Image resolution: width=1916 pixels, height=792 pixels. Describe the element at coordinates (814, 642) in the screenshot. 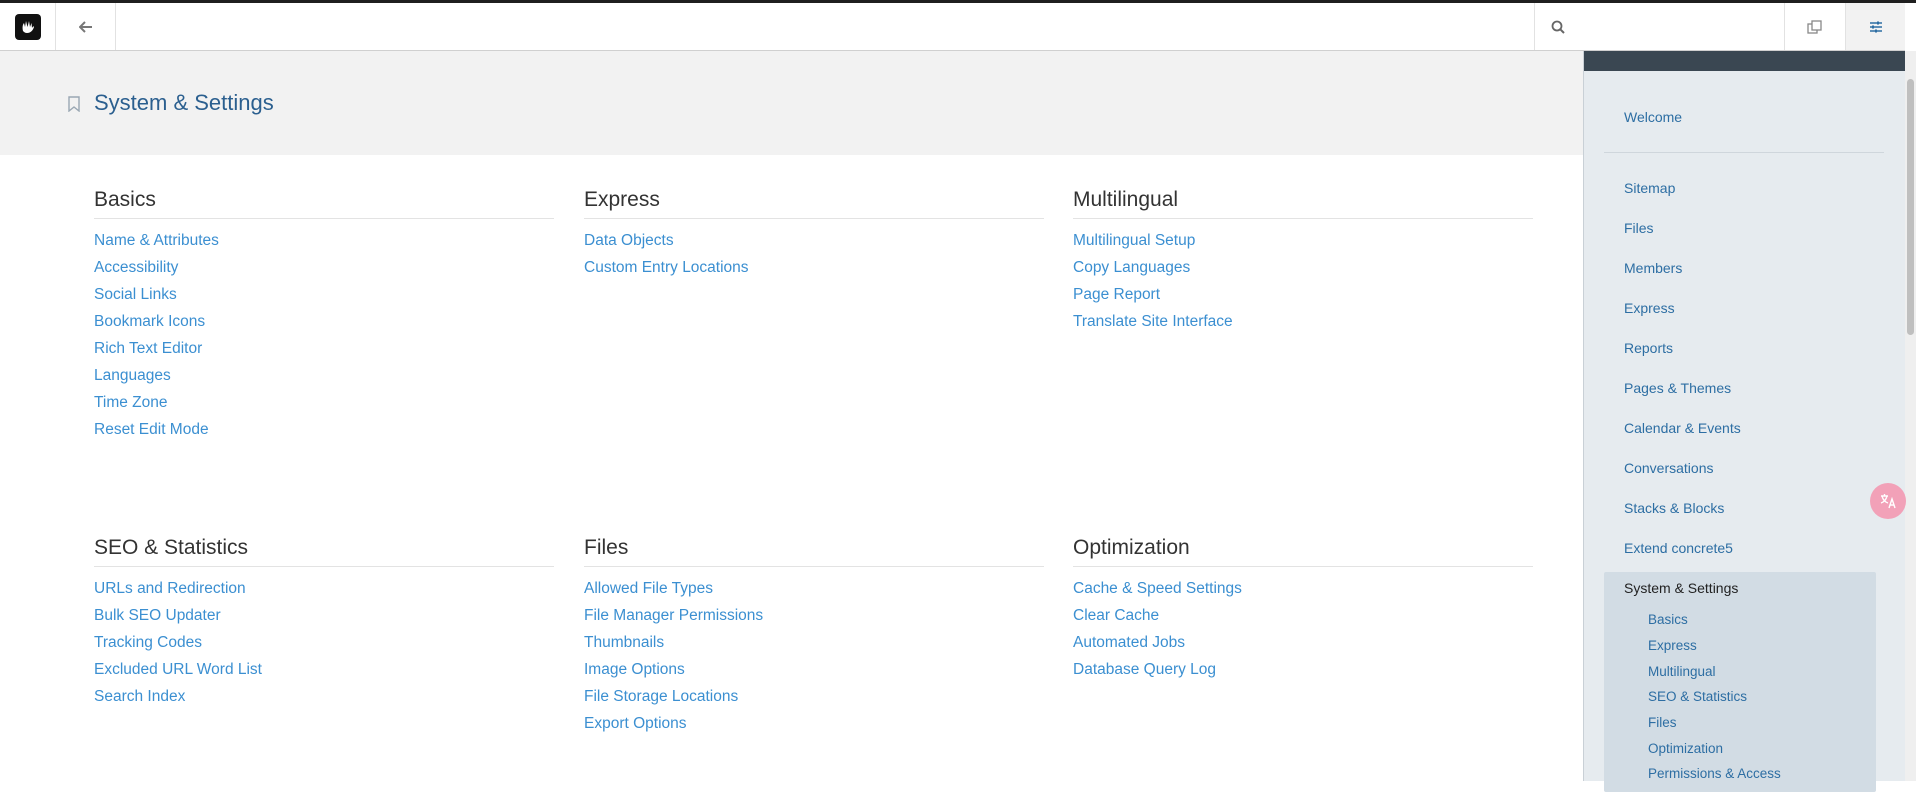

I see `settings-link: Thumbnails` at that location.